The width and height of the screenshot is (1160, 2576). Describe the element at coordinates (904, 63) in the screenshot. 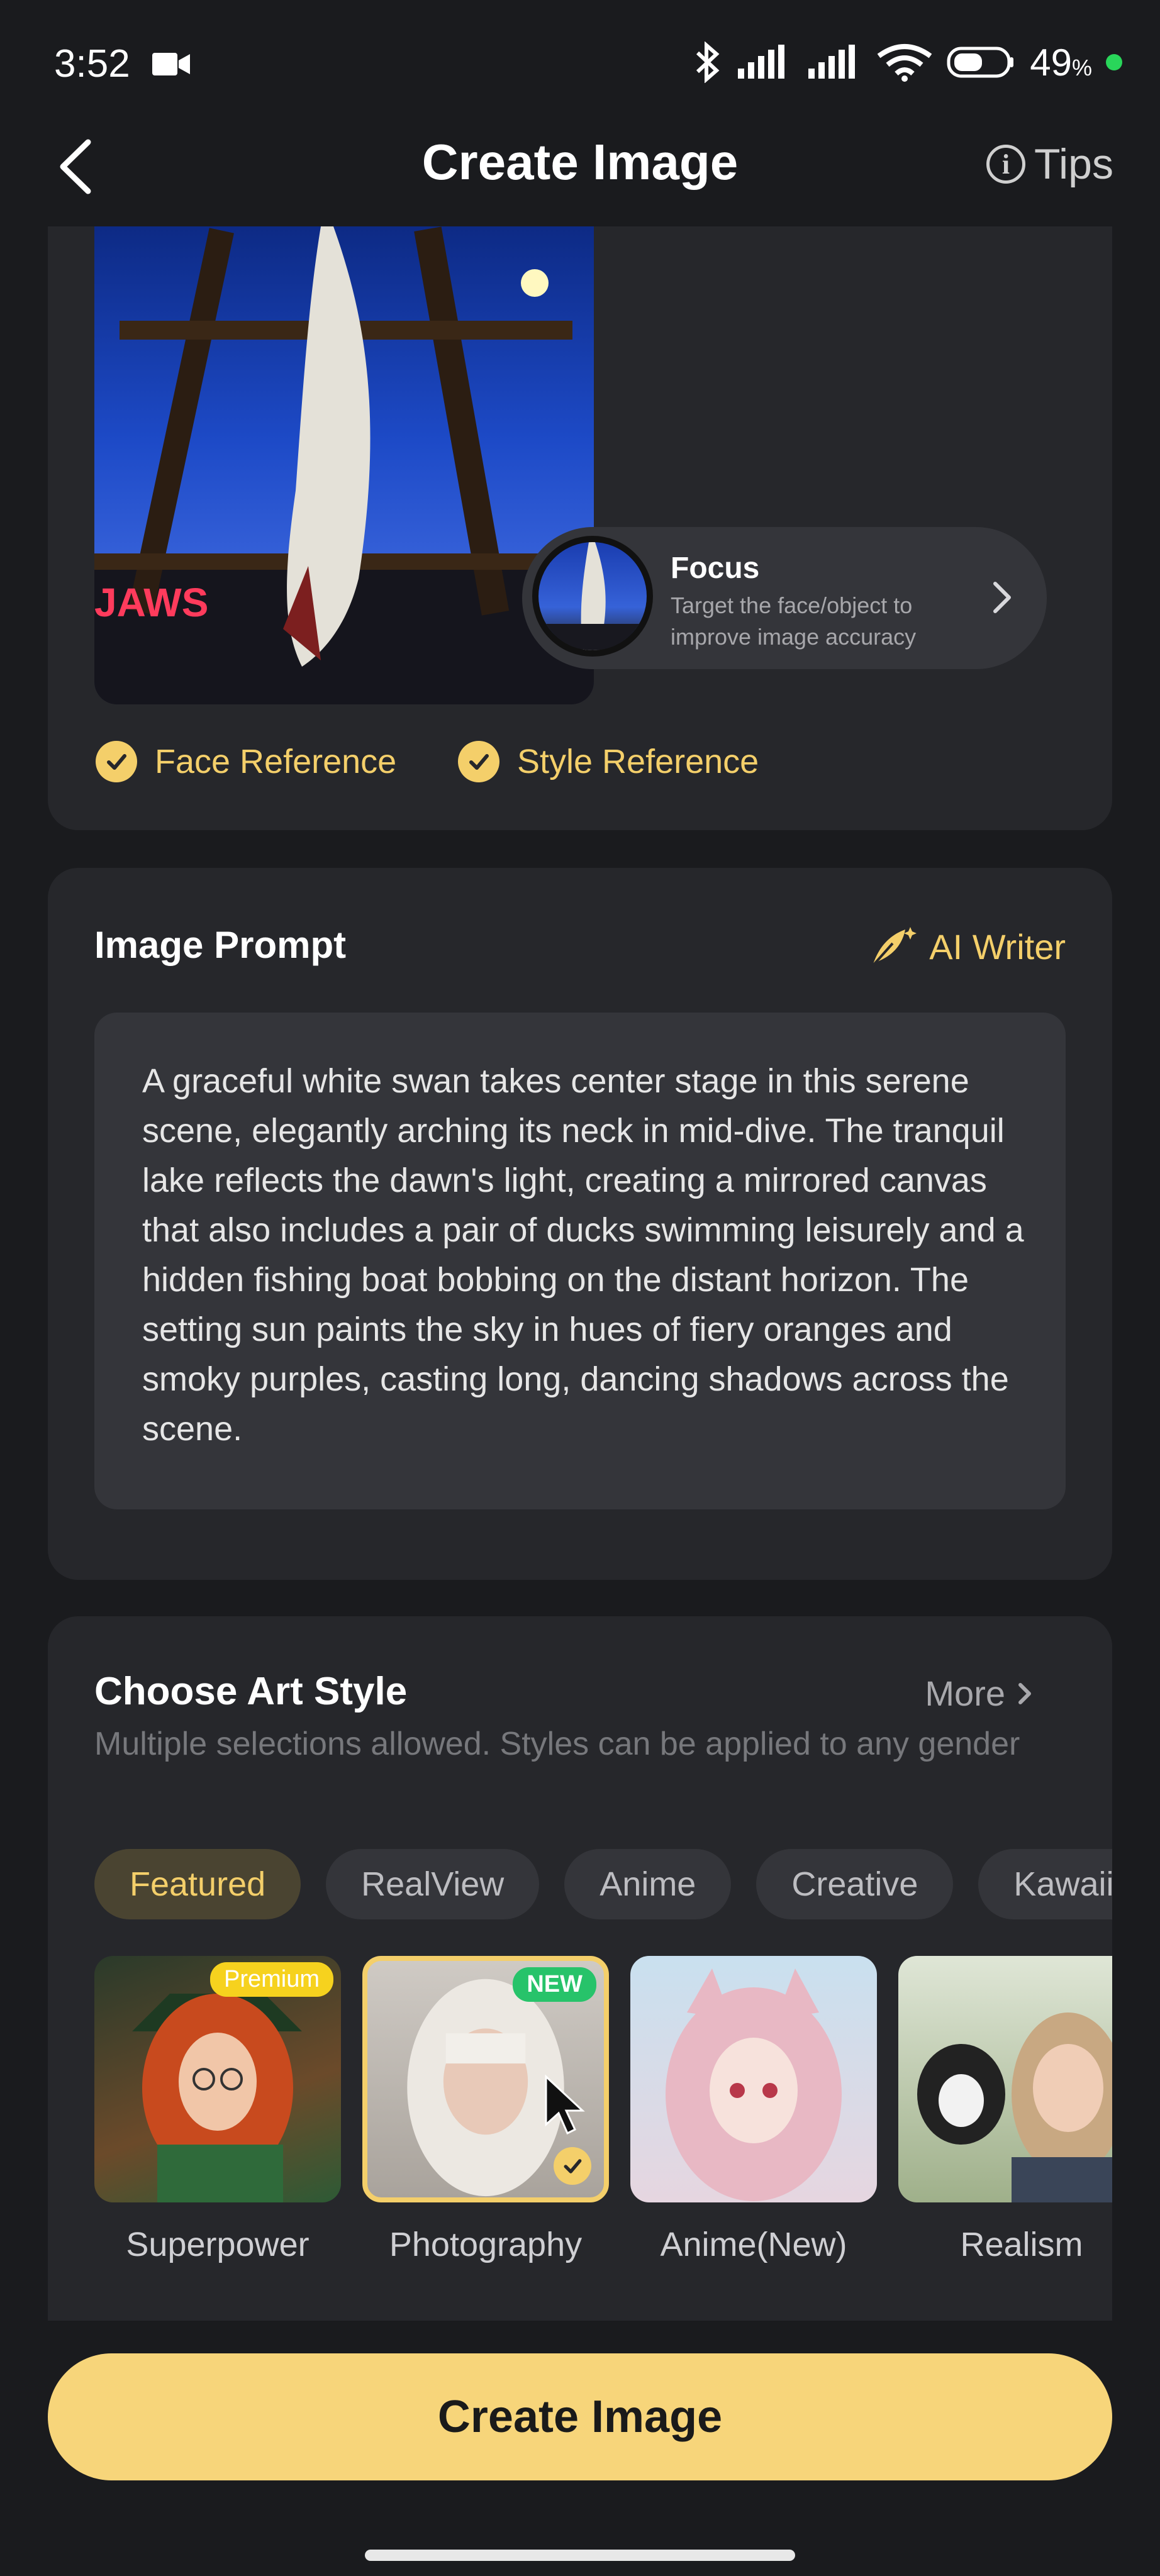

I see `wifi-icon` at that location.